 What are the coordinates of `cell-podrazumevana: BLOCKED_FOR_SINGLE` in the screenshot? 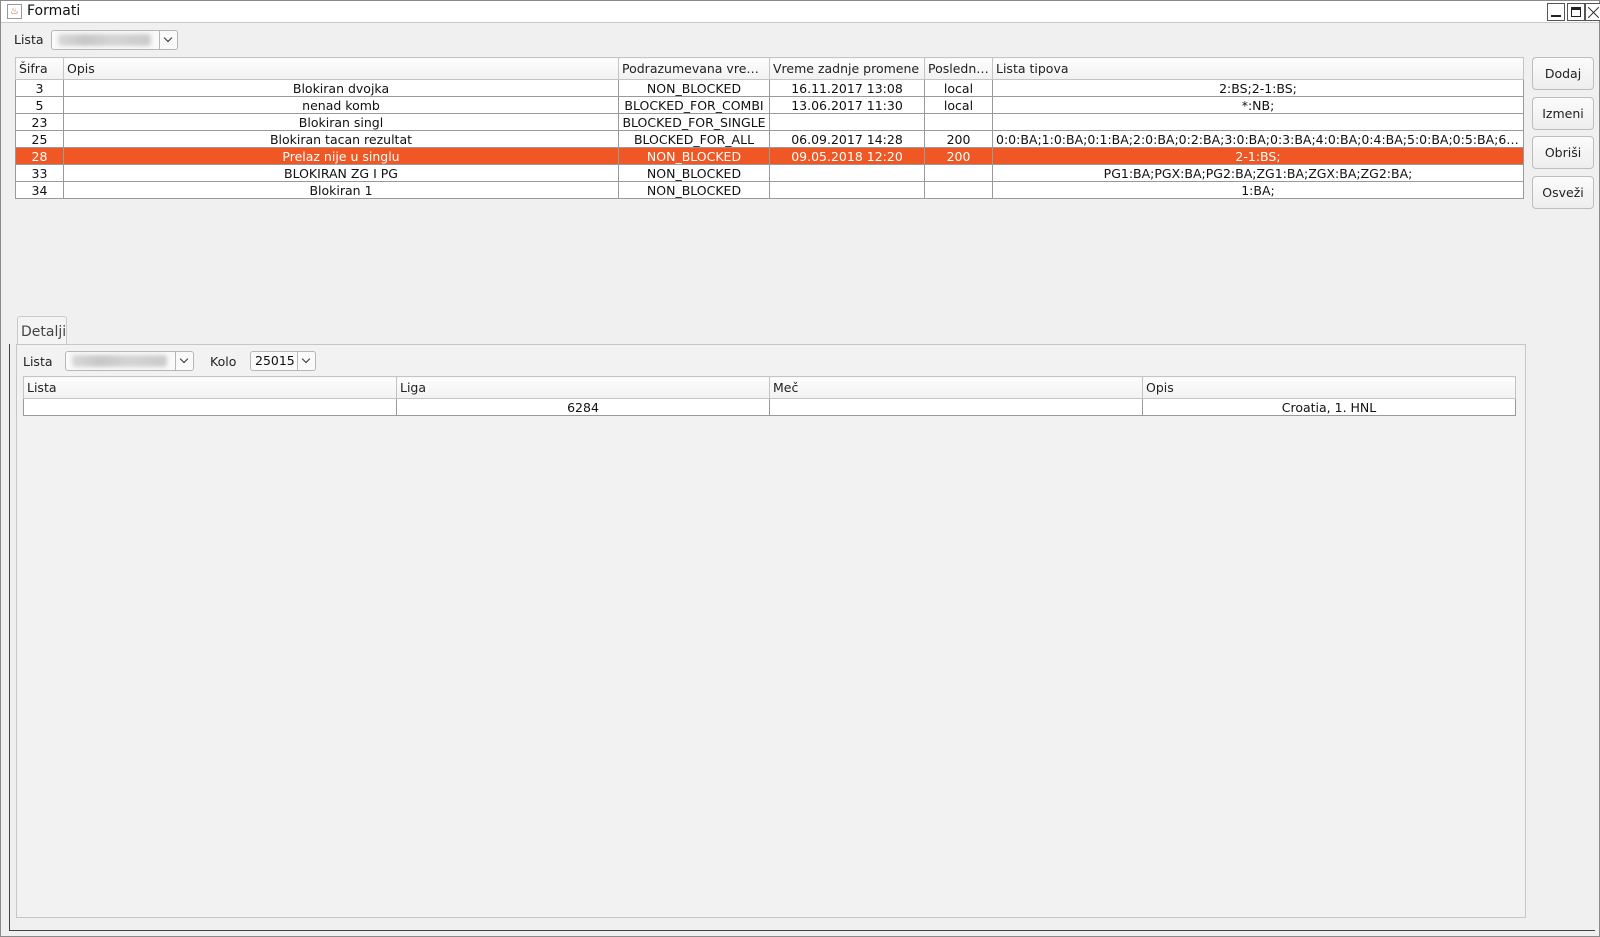 It's located at (694, 122).